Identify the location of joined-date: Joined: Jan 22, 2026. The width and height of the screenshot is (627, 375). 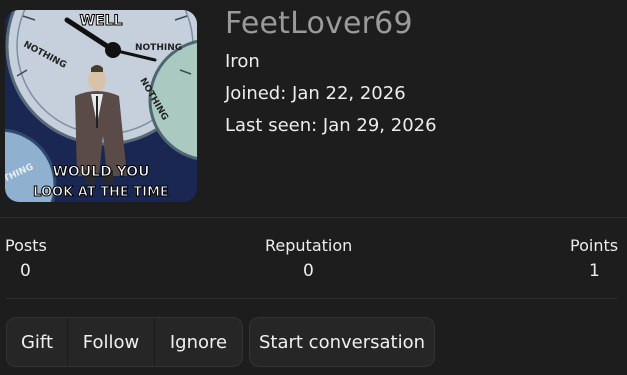
(315, 93).